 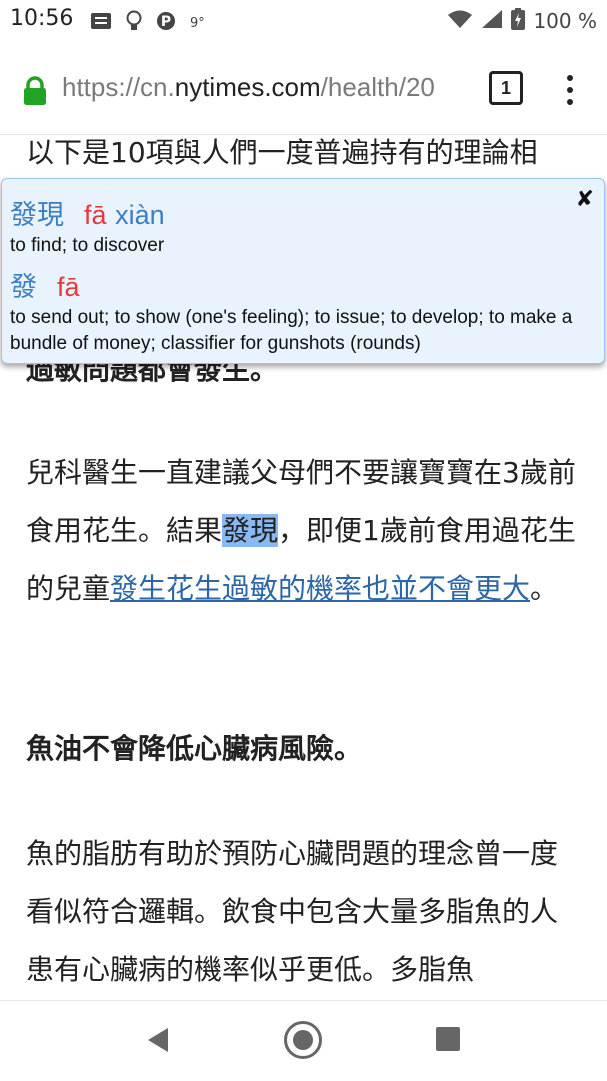 What do you see at coordinates (492, 21) in the screenshot?
I see `signal-icon` at bounding box center [492, 21].